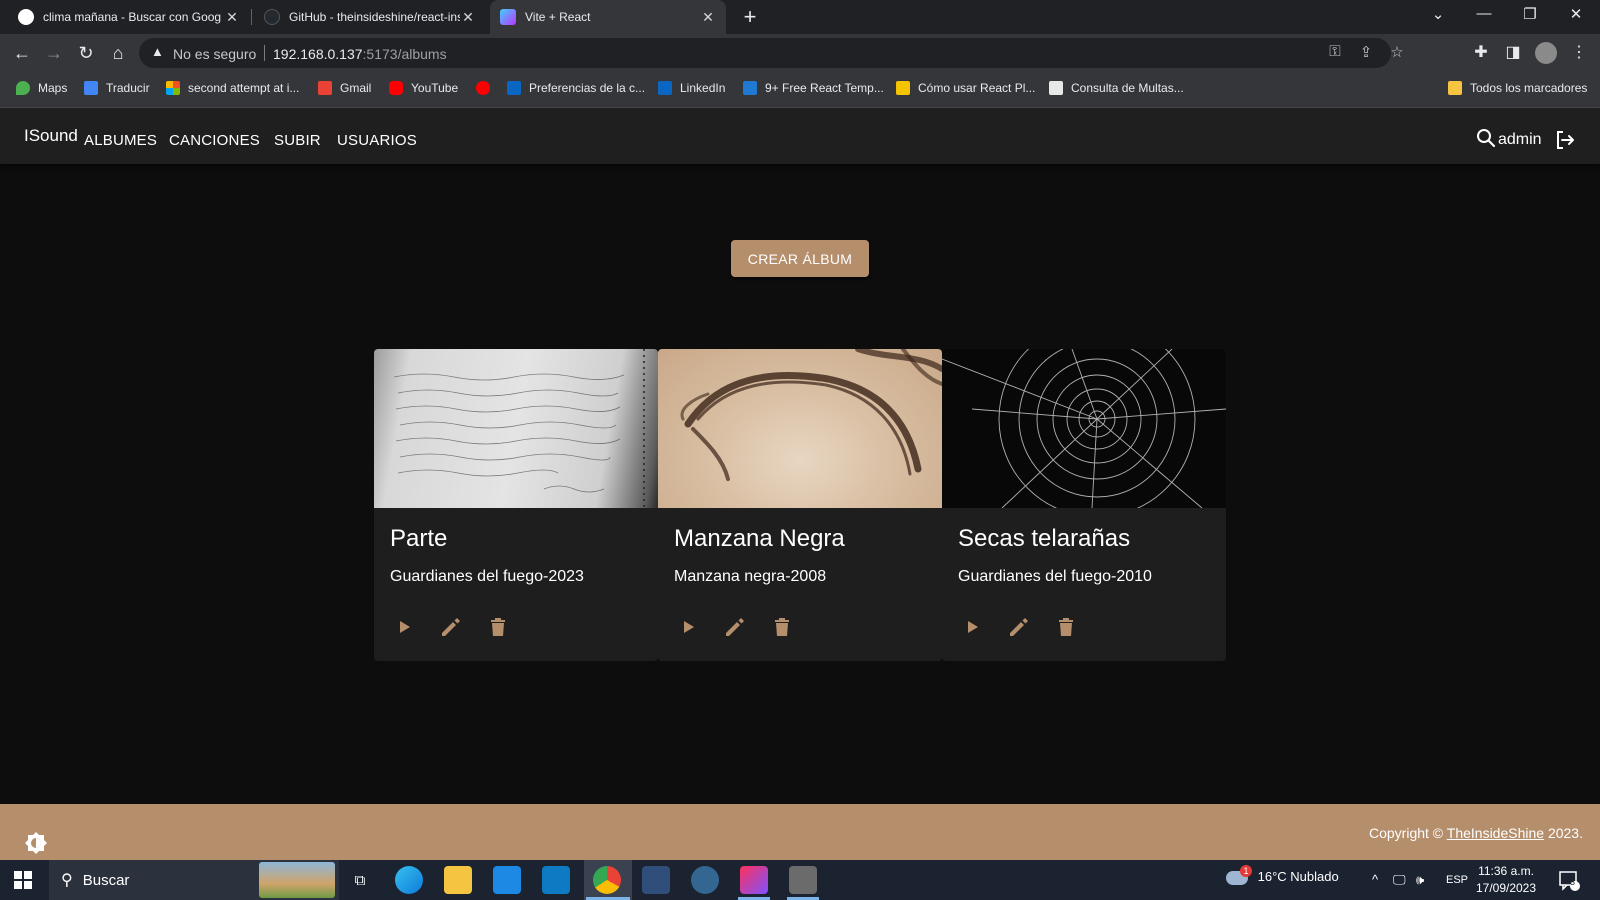 This screenshot has height=900, width=1600. I want to click on vscode-icon, so click(507, 880).